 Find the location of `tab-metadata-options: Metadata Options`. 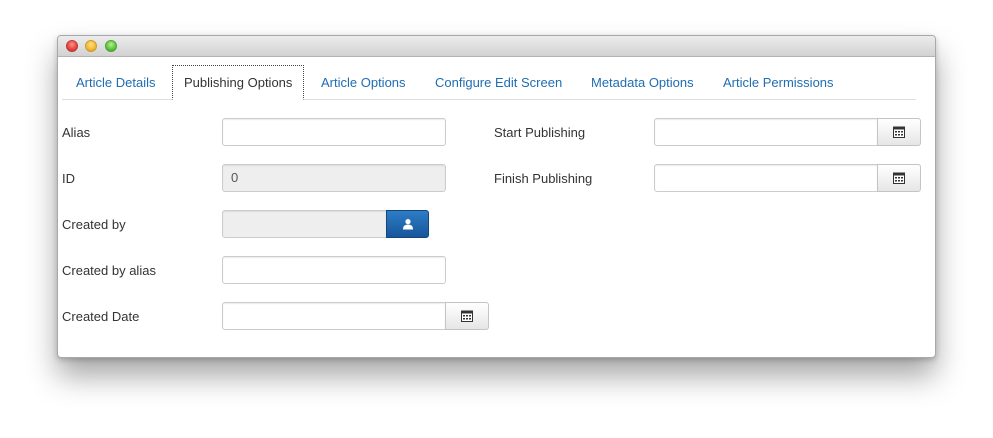

tab-metadata-options: Metadata Options is located at coordinates (642, 82).